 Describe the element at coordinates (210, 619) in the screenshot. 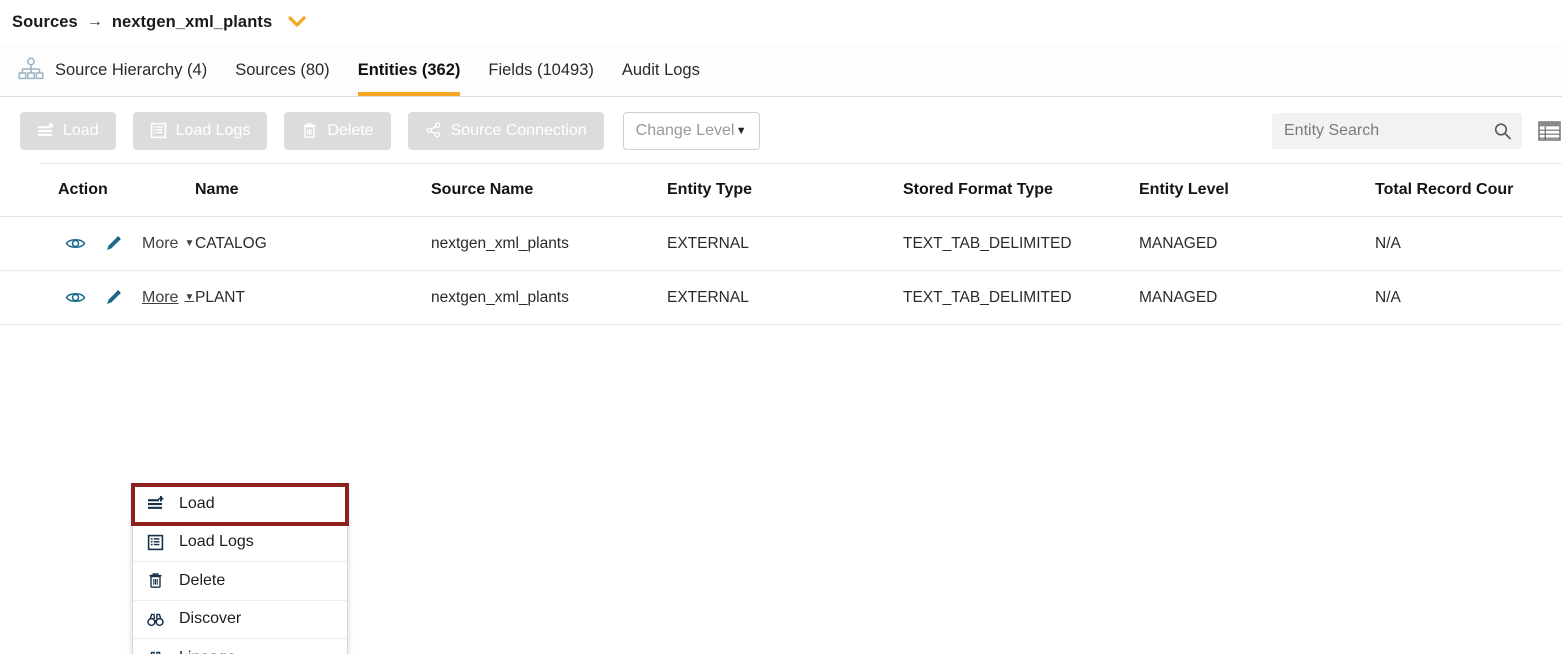

I see `context-menu-item-label: Discover` at that location.